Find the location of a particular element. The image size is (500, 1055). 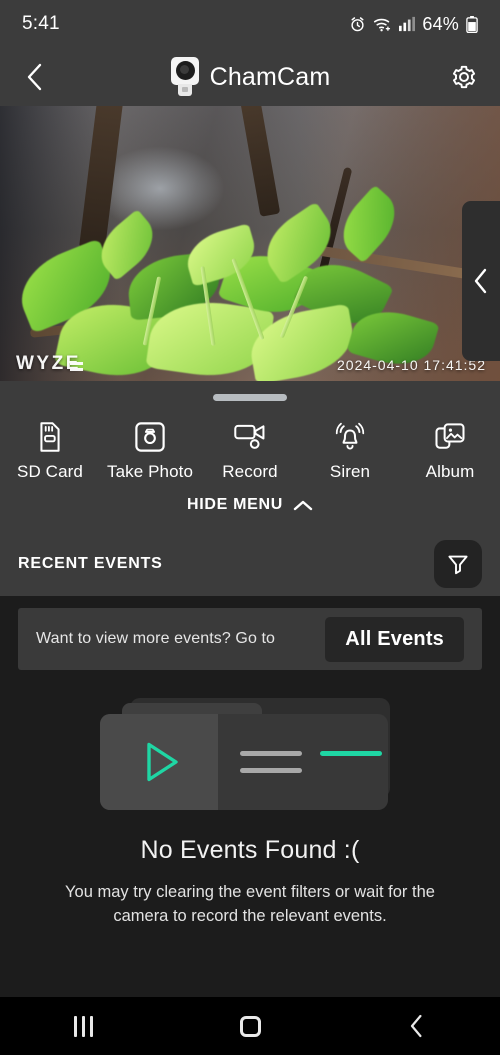

wifi-icon is located at coordinates (382, 24).